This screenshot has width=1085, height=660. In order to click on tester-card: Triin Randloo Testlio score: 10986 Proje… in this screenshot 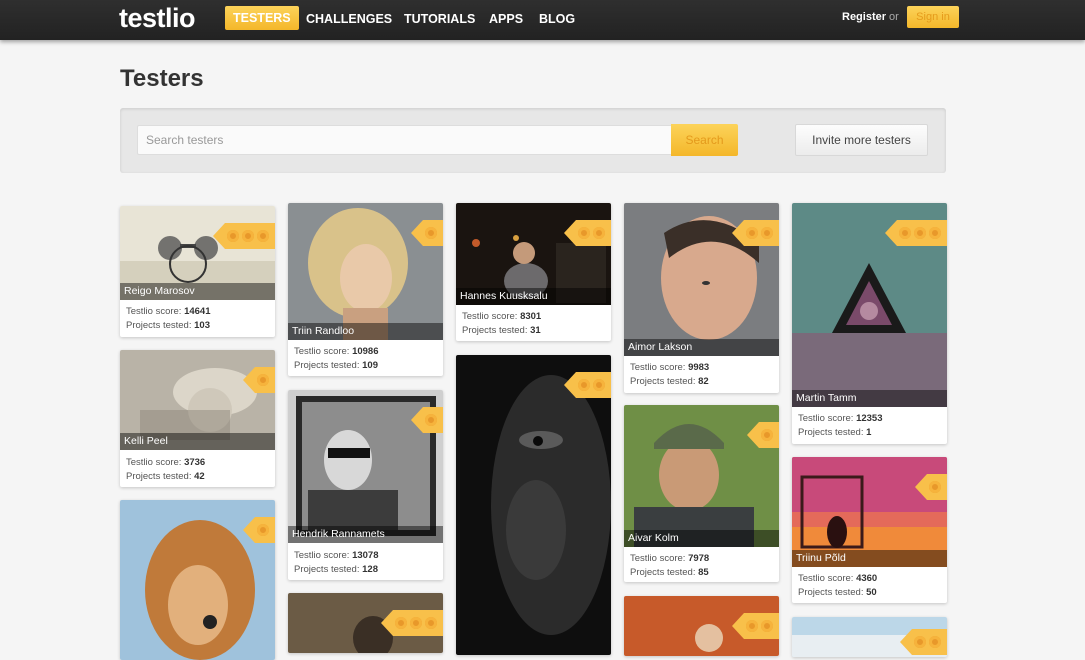, I will do `click(365, 289)`.